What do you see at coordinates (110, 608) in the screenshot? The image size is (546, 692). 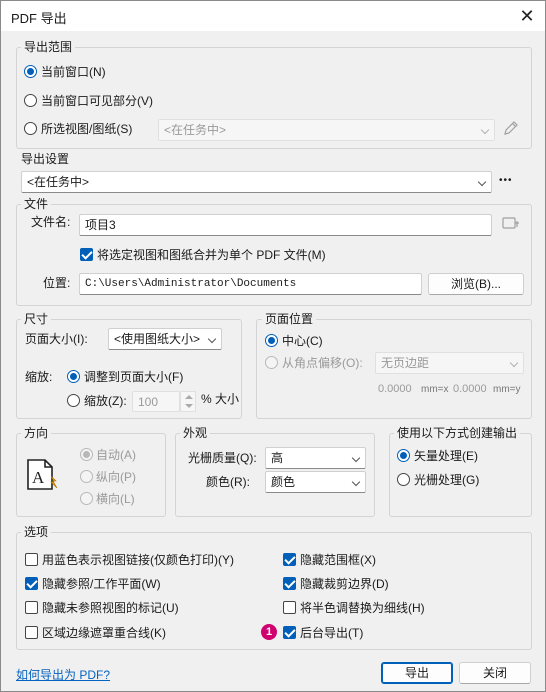 I see `hide-unreferenced-tags-label: 隐藏未参照视图的标记(U)` at bounding box center [110, 608].